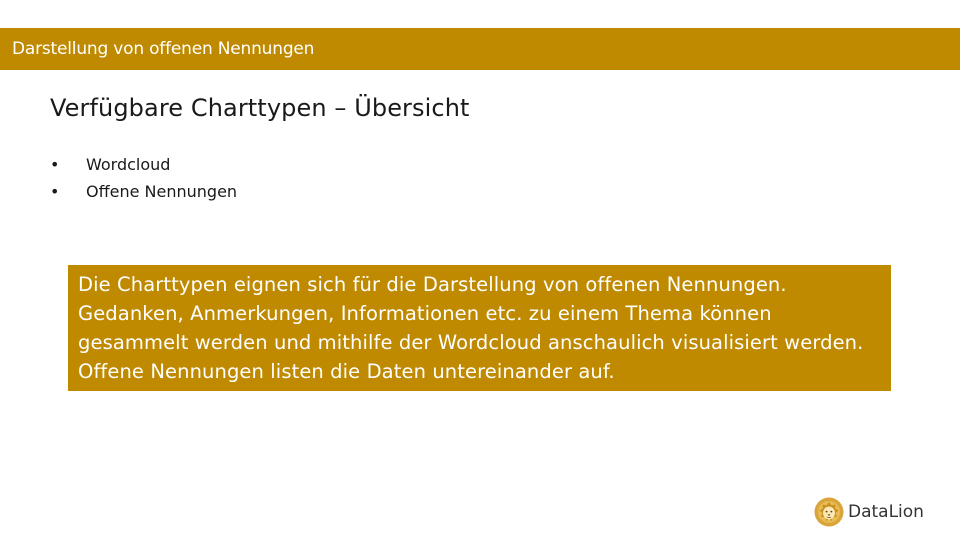 The height and width of the screenshot is (540, 960). Describe the element at coordinates (162, 191) in the screenshot. I see `list-item-label: Offene Nennungen` at that location.